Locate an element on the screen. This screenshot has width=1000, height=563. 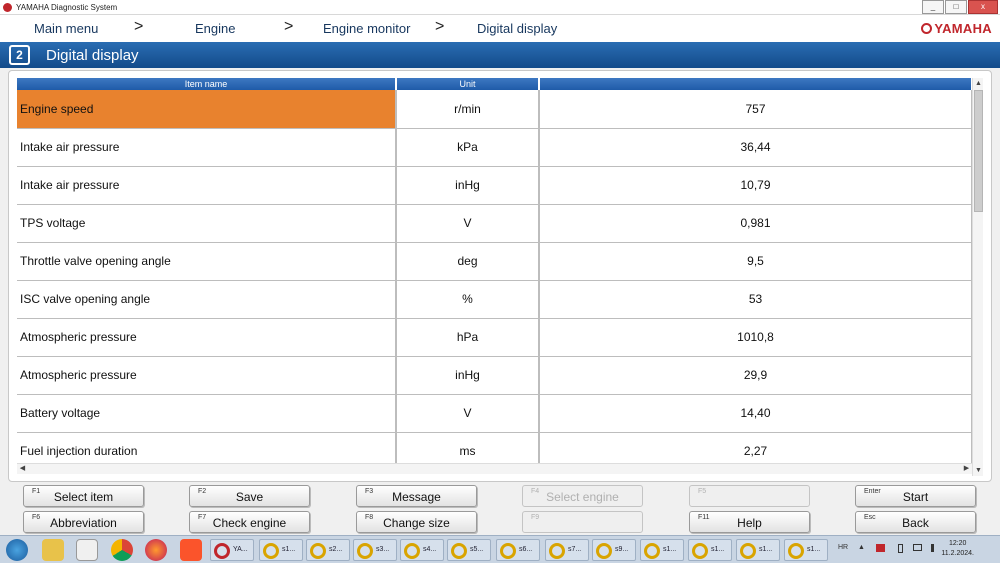
f1-select-item-button: F1 Select item is located at coordinates (83, 496).